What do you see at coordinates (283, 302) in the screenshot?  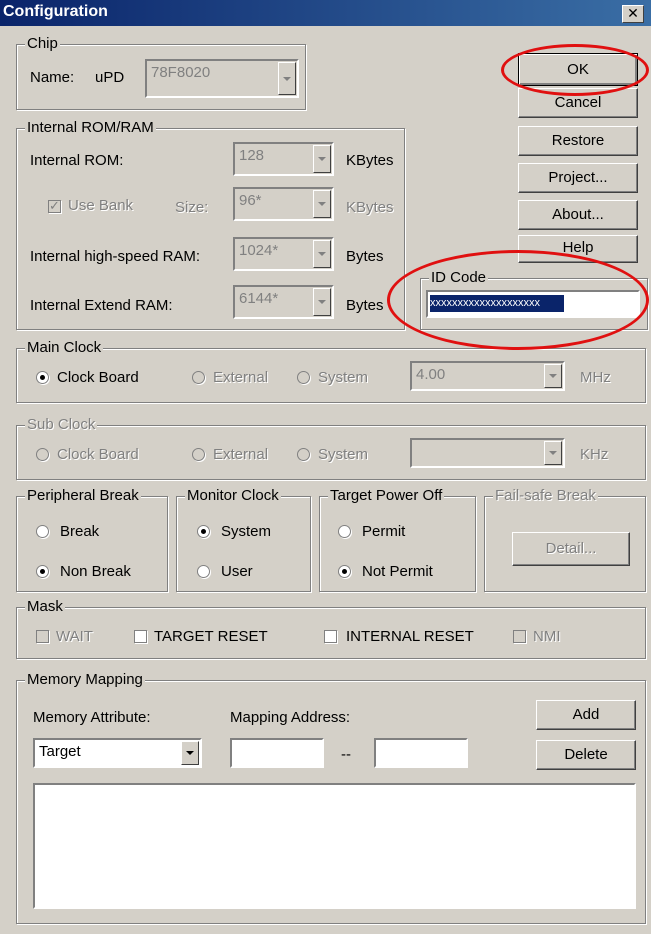 I see `ext-ram-combo: 6144*` at bounding box center [283, 302].